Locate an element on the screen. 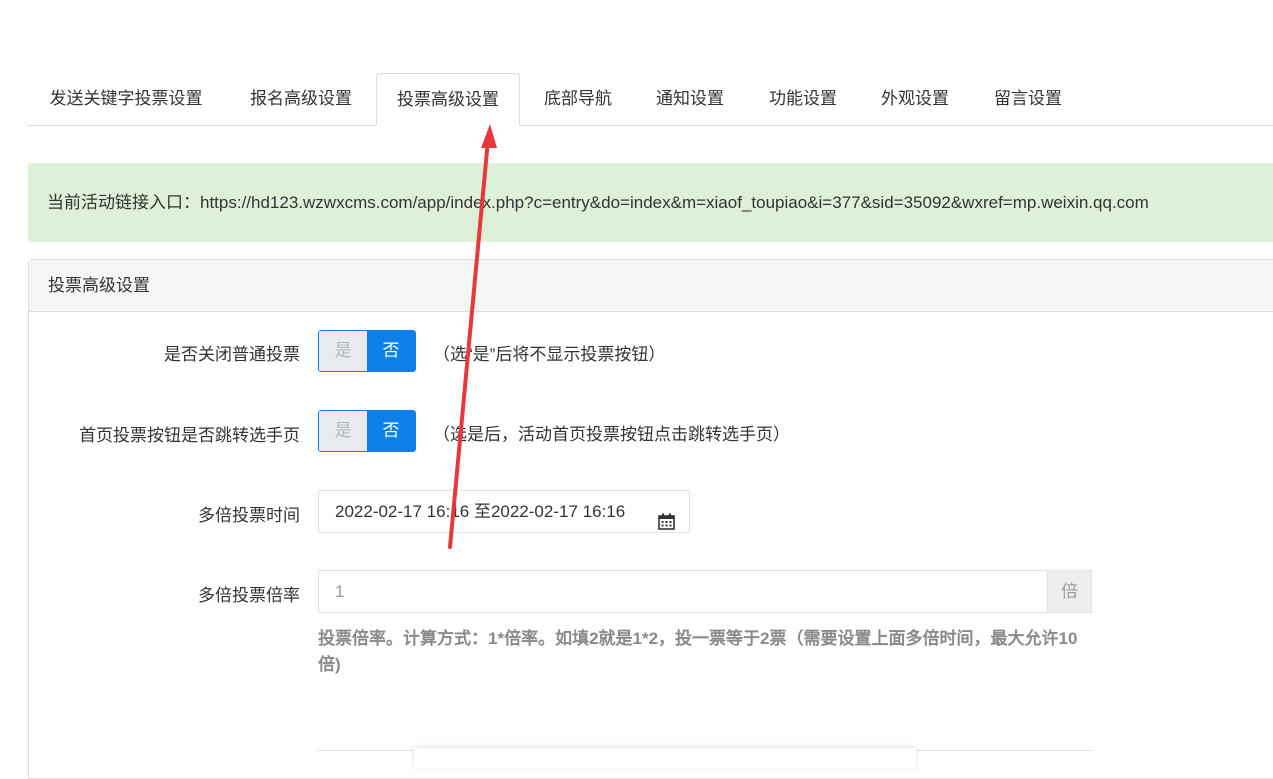 The width and height of the screenshot is (1273, 779). multi-rate-input: 1 is located at coordinates (683, 591).